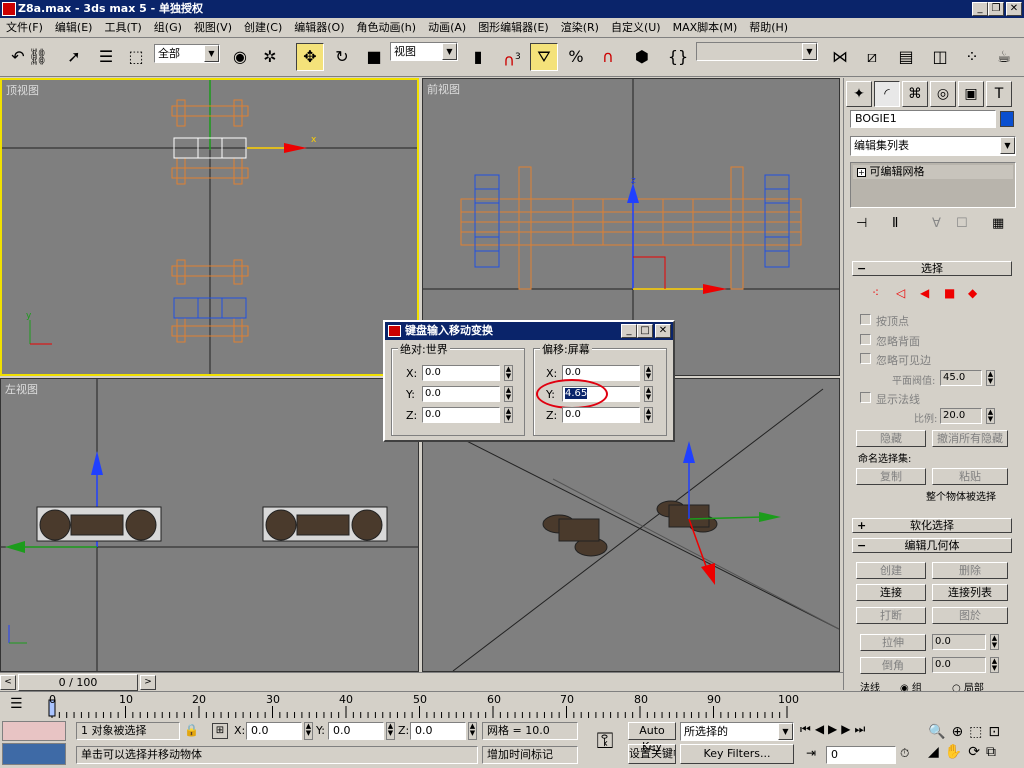 This screenshot has height=768, width=1024. What do you see at coordinates (943, 94) in the screenshot?
I see `tab-motion-icon: ◎` at bounding box center [943, 94].